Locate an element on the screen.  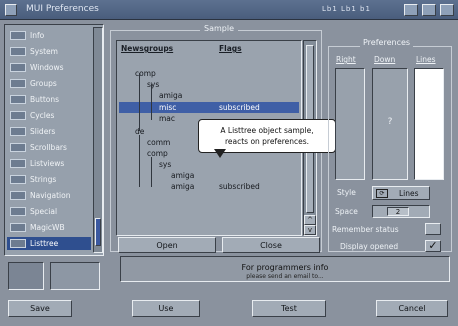
class-list-item-label: Strings is located at coordinates (43, 179).